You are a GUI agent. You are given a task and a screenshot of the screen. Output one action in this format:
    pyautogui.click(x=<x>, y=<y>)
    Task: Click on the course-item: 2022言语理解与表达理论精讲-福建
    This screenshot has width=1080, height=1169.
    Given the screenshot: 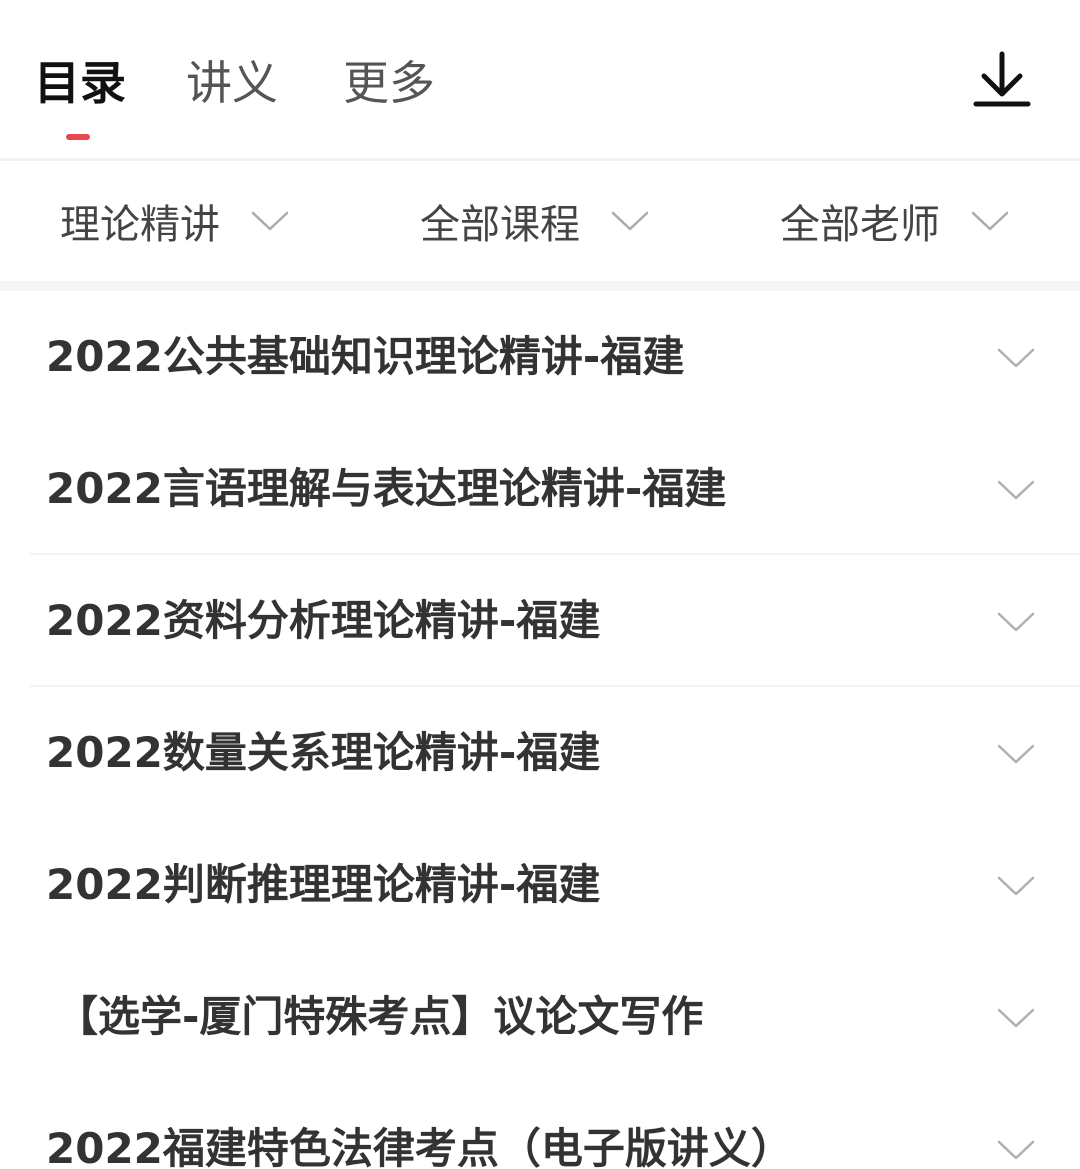 What is the action you would take?
    pyautogui.click(x=540, y=489)
    